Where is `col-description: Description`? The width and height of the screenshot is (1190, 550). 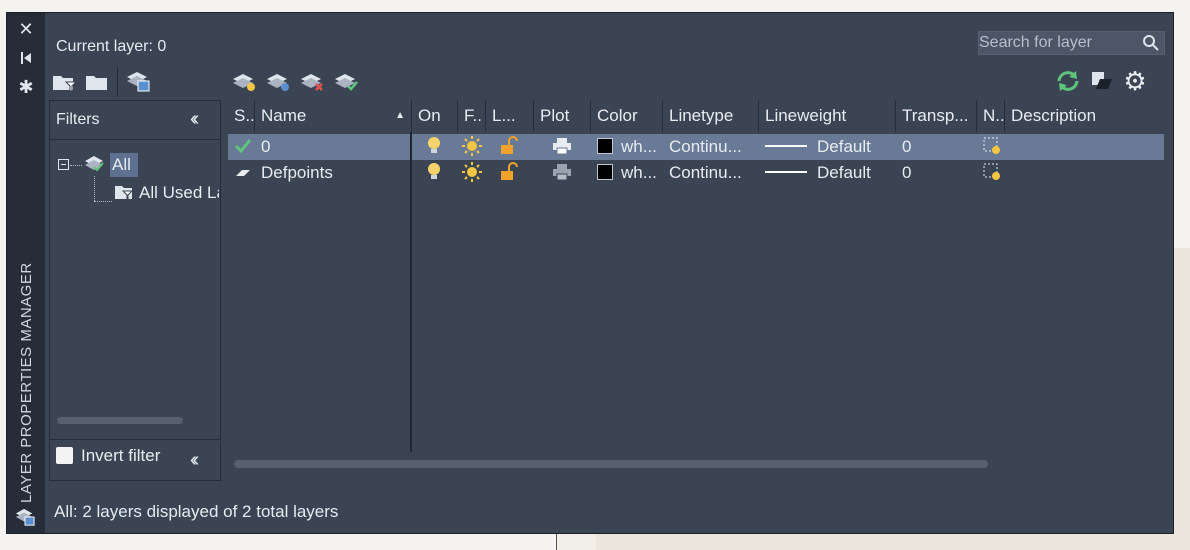
col-description: Description is located at coordinates (1084, 116).